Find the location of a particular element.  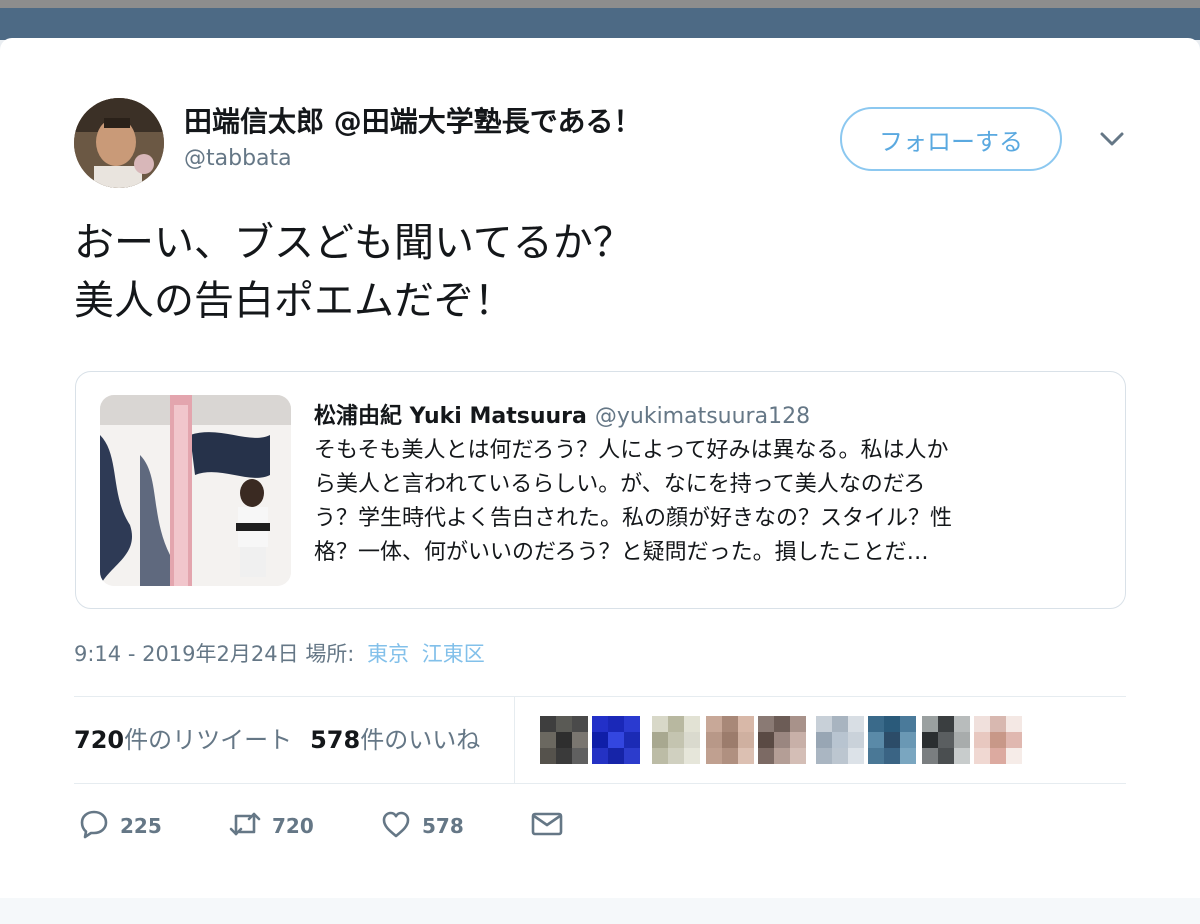

location-link-koto: 江東区 is located at coordinates (453, 654).